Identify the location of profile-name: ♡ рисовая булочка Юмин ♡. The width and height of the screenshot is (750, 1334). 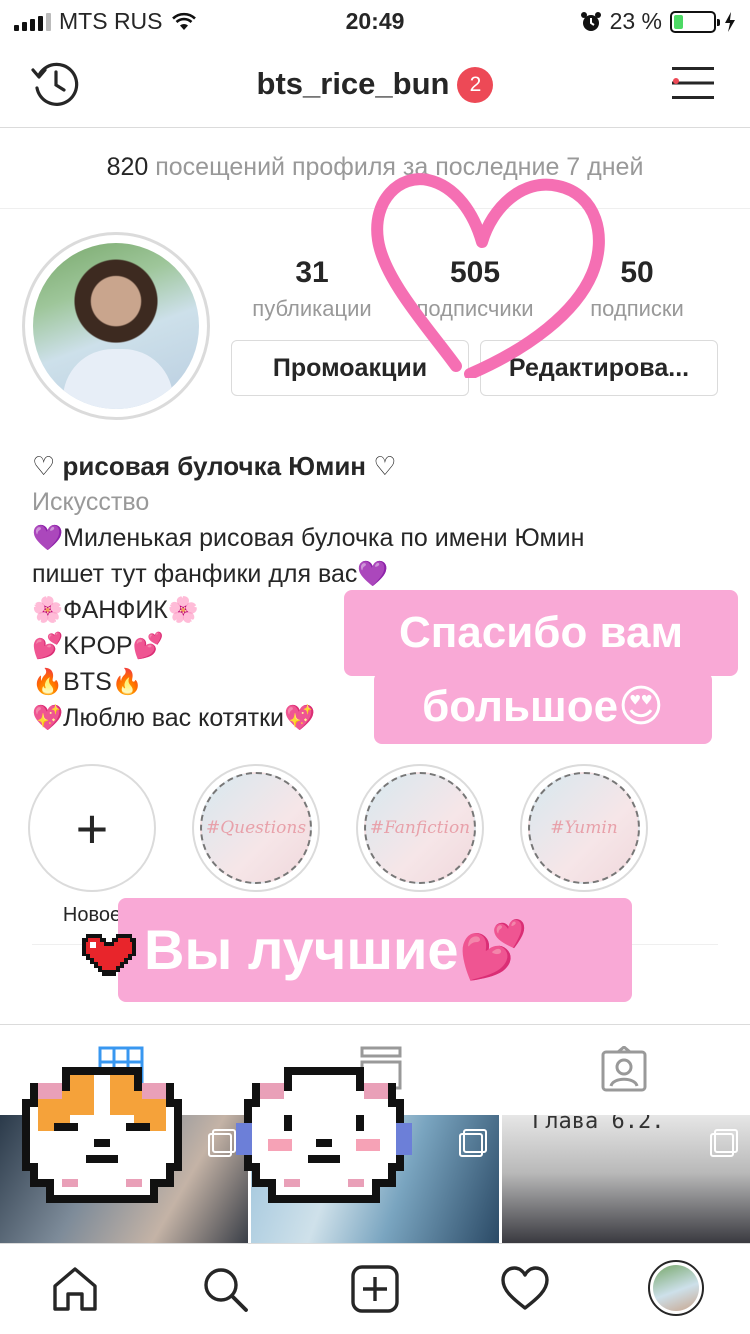
(214, 466).